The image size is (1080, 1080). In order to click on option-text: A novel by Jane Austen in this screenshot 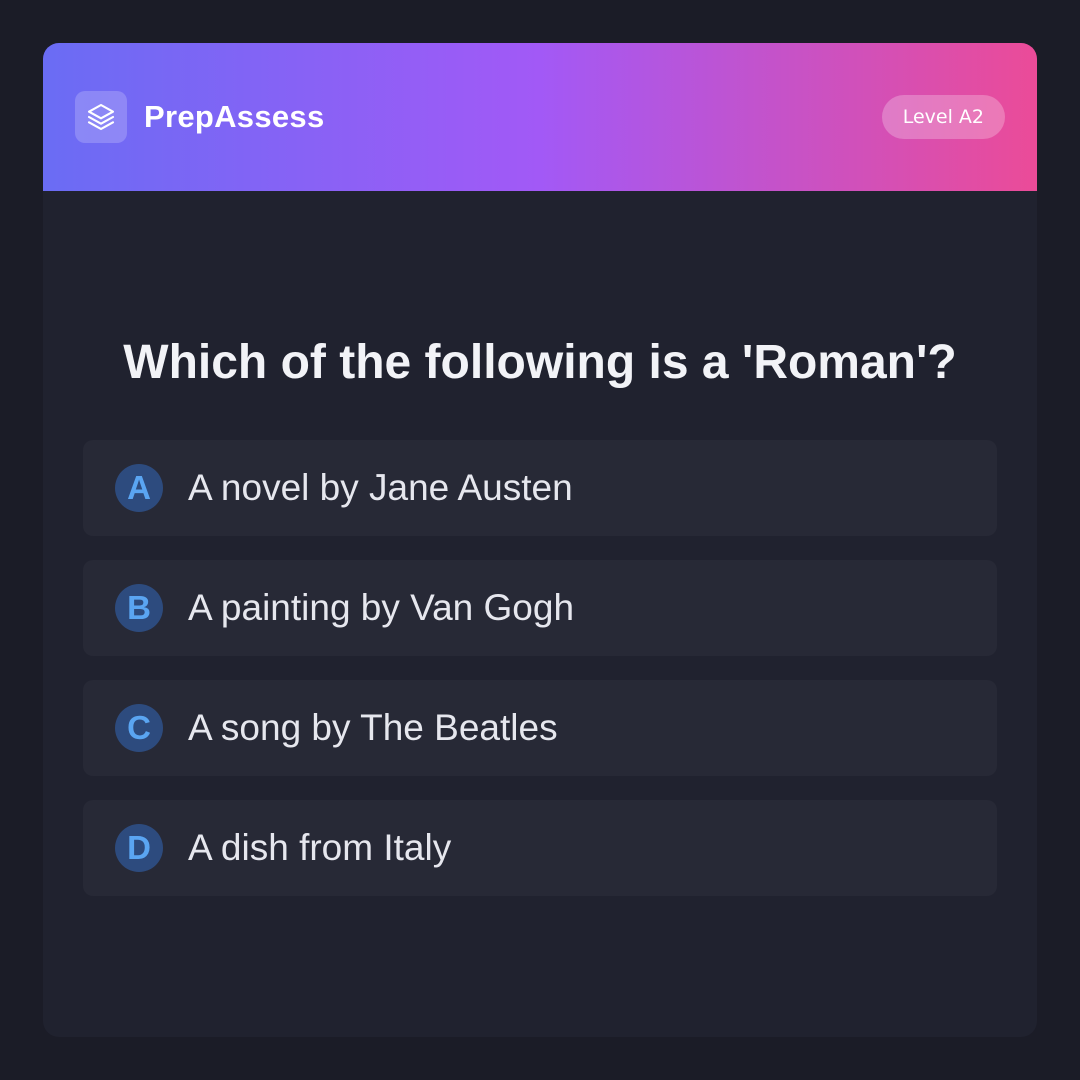, I will do `click(380, 487)`.